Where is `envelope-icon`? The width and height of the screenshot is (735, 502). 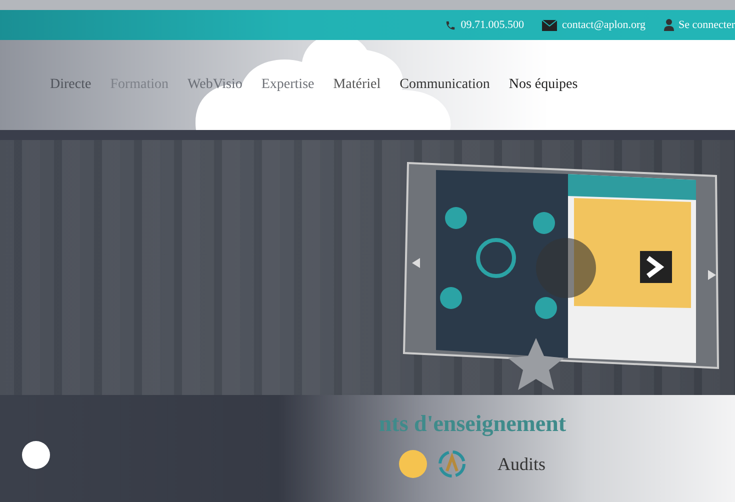 envelope-icon is located at coordinates (549, 25).